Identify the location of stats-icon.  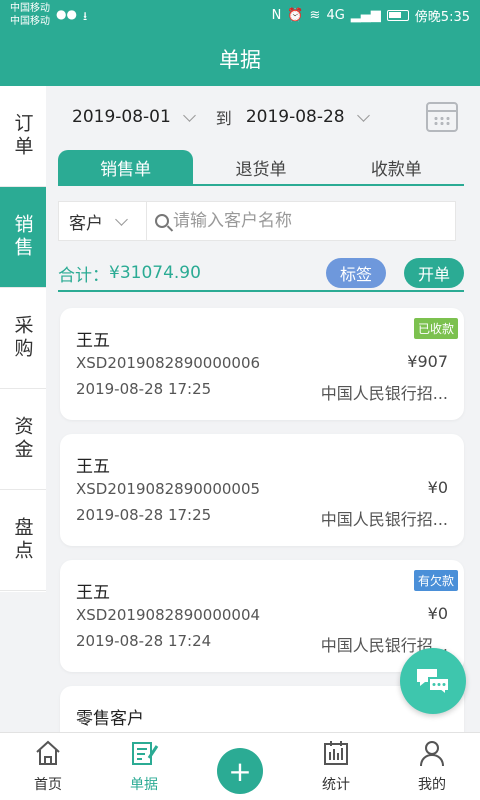
(336, 753).